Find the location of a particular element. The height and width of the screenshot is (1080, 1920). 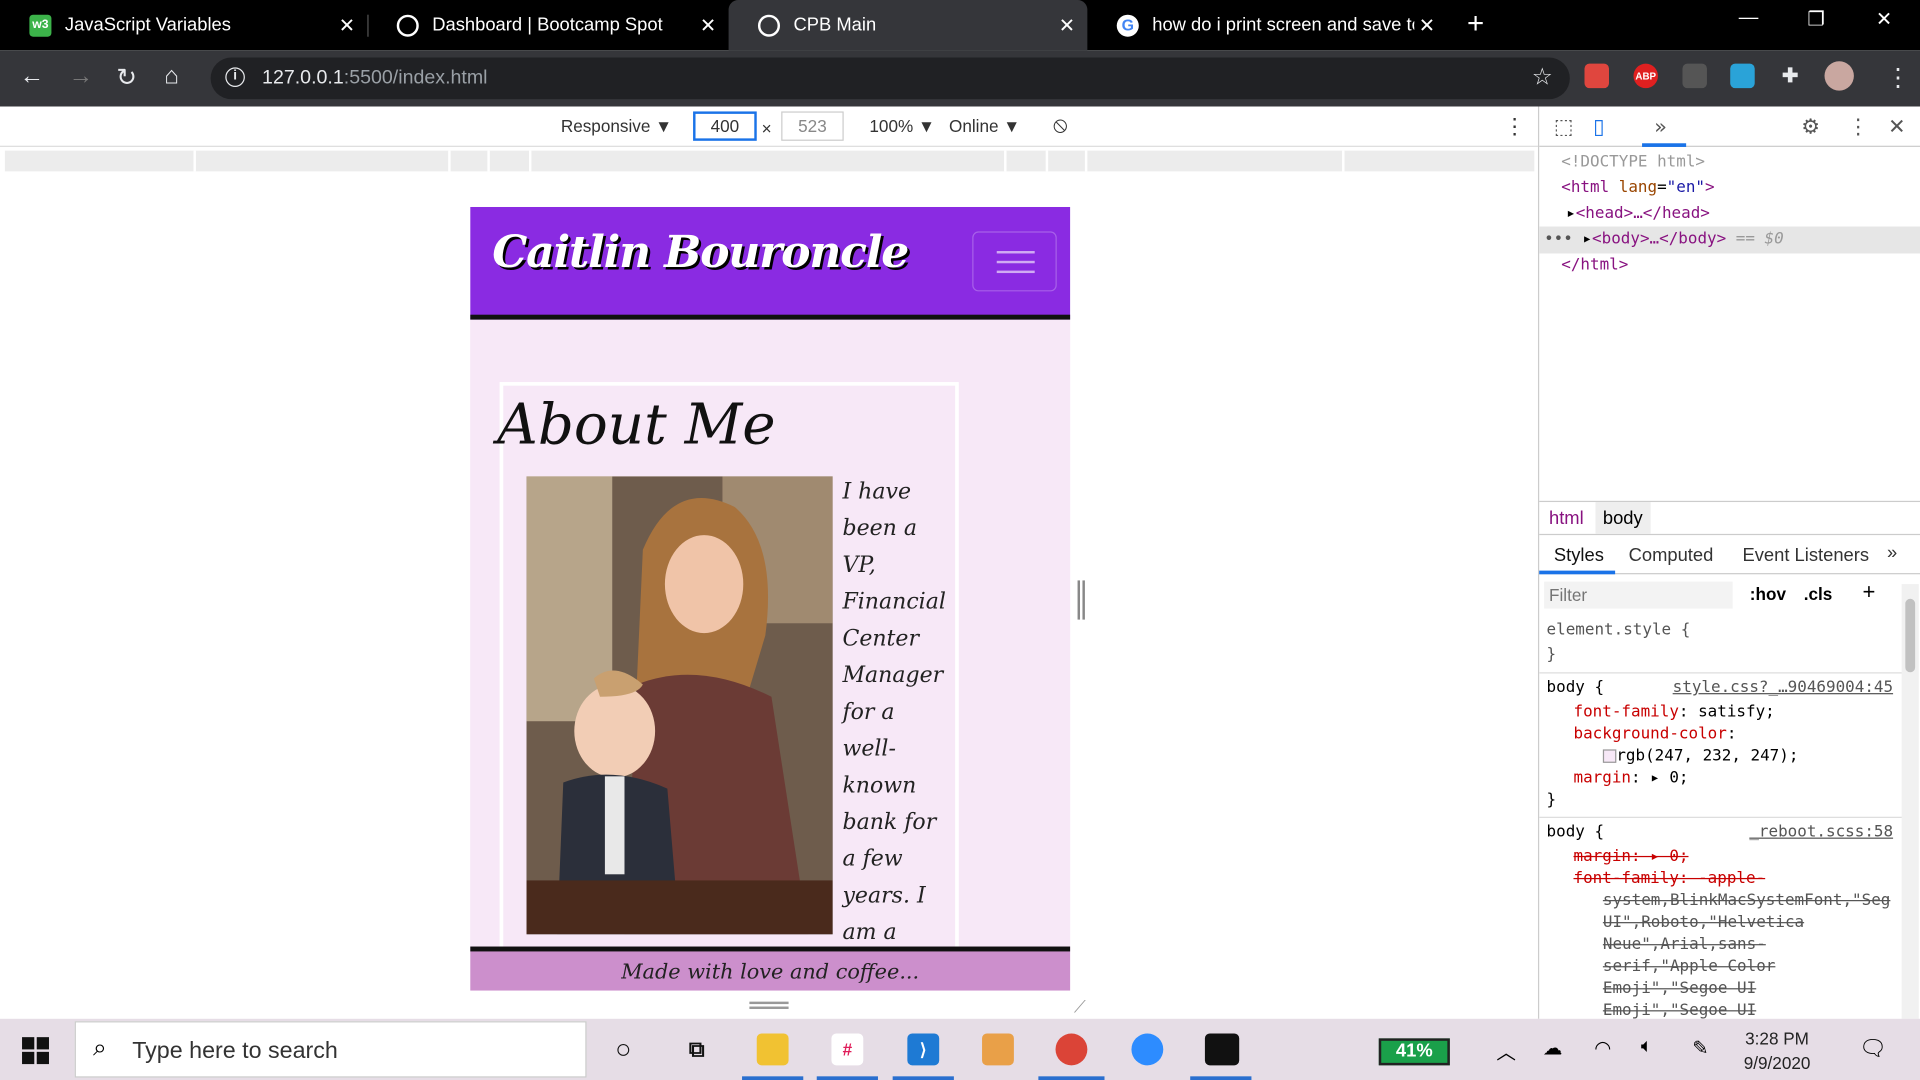

dom-html-open: <html lang="en"> is located at coordinates (1637, 188).